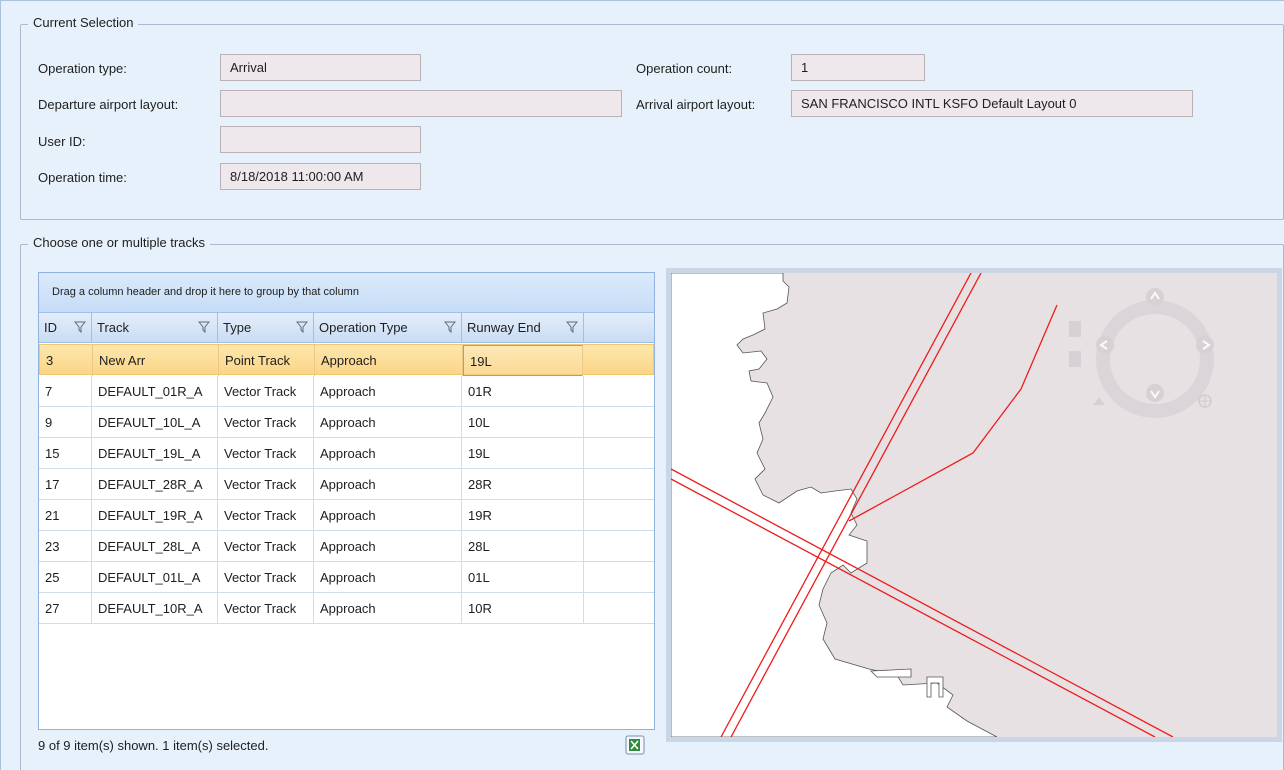 The image size is (1284, 770). Describe the element at coordinates (62, 141) in the screenshot. I see `user-id-label: User ID:` at that location.